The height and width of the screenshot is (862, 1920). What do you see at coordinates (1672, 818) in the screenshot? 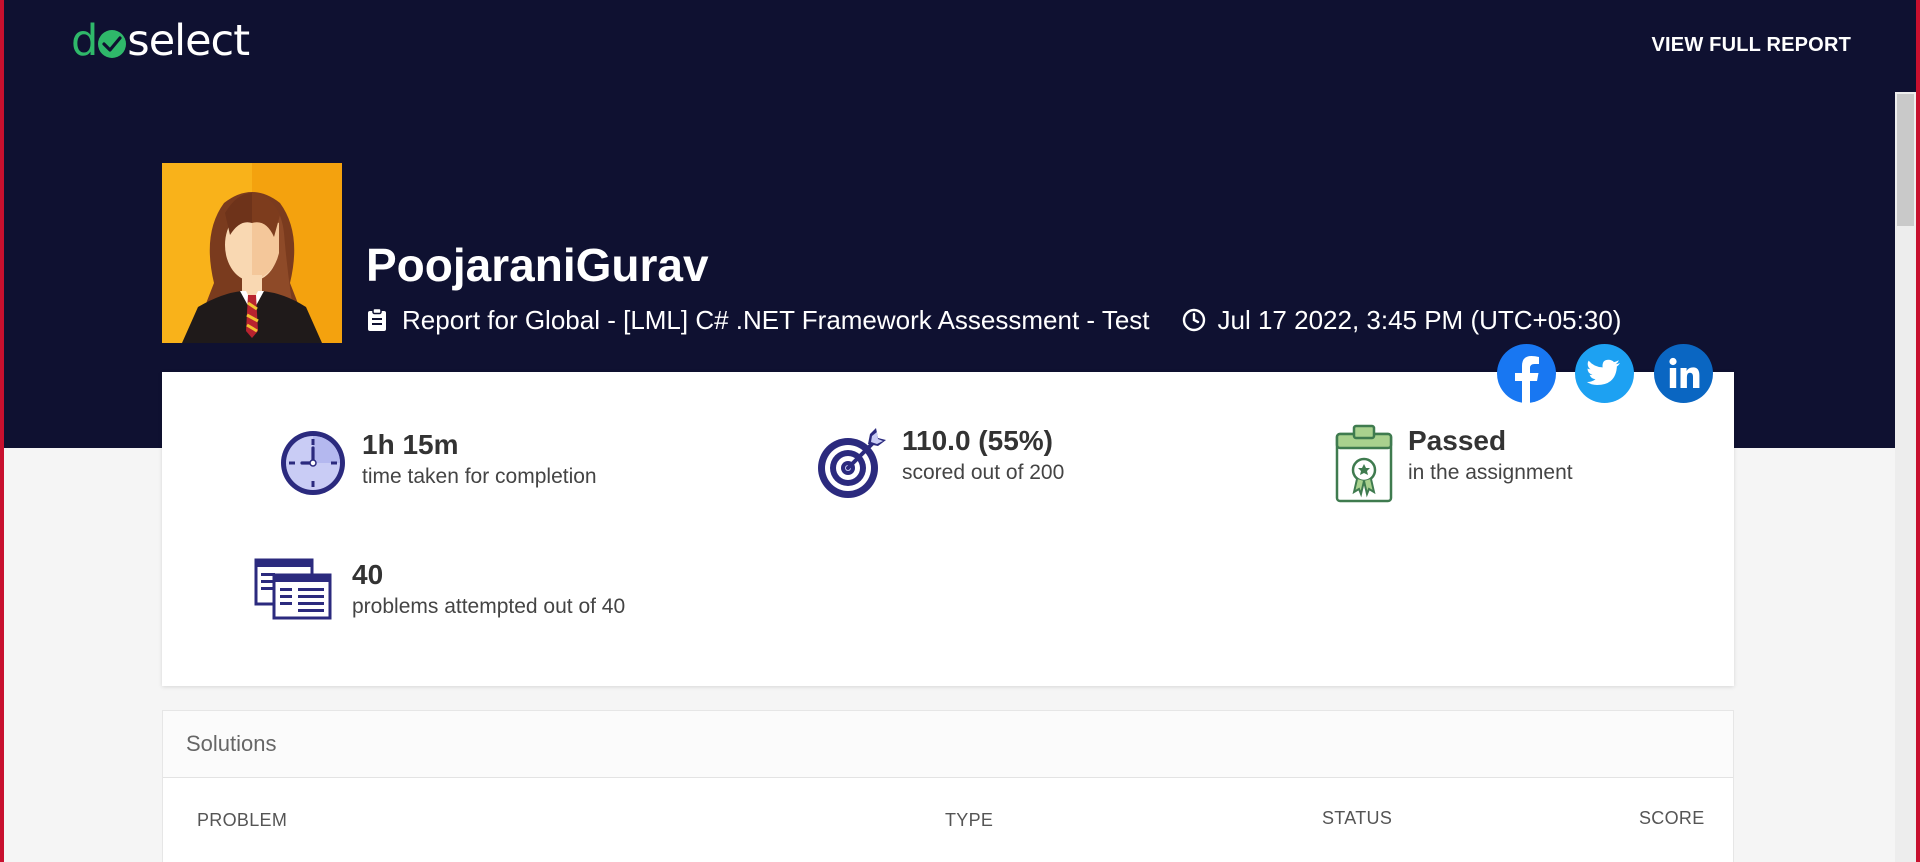
I see `column-header-score: SCORE` at bounding box center [1672, 818].